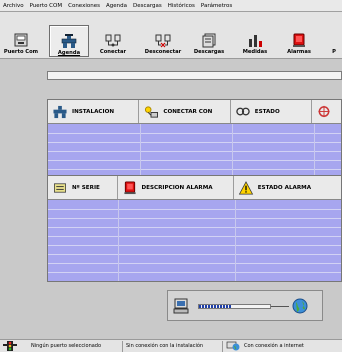  Describe the element at coordinates (255, 52) in the screenshot. I see `toolbar-label: Medidas` at that location.